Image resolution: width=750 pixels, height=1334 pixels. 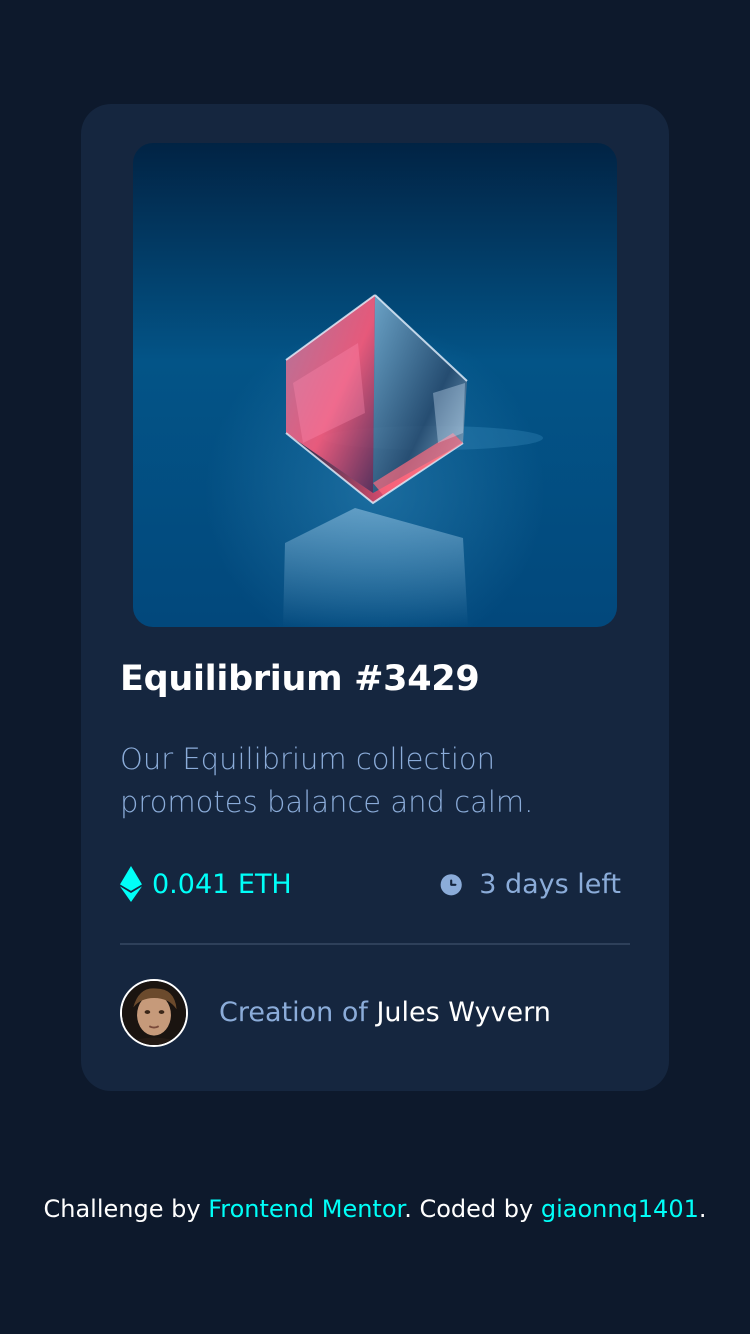 I want to click on attribution-suffix: ., so click(x=702, y=1209).